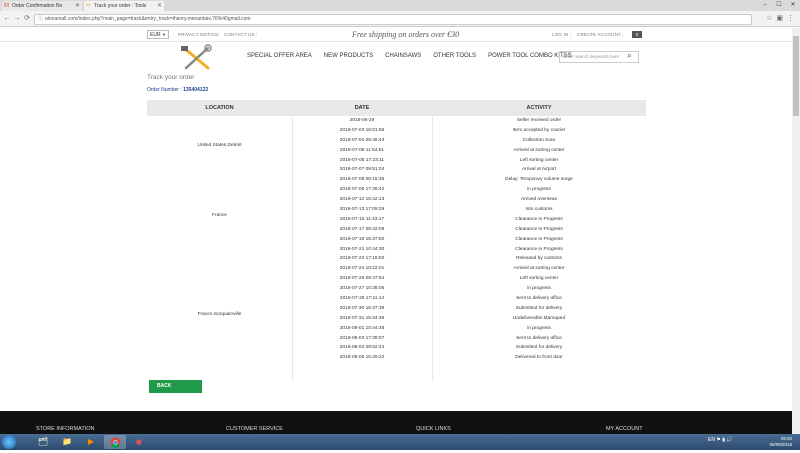  What do you see at coordinates (396, 289) in the screenshot?
I see `table-row: 2018-07-27 10:38:06 in progress` at bounding box center [396, 289].